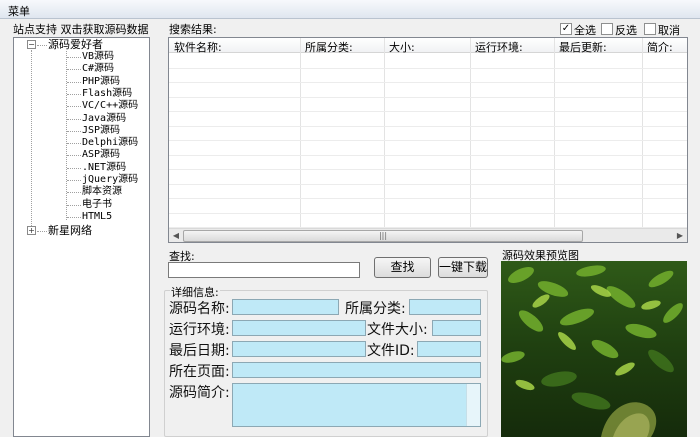 The width and height of the screenshot is (700, 437). I want to click on column-header-size: 大小:, so click(402, 47).